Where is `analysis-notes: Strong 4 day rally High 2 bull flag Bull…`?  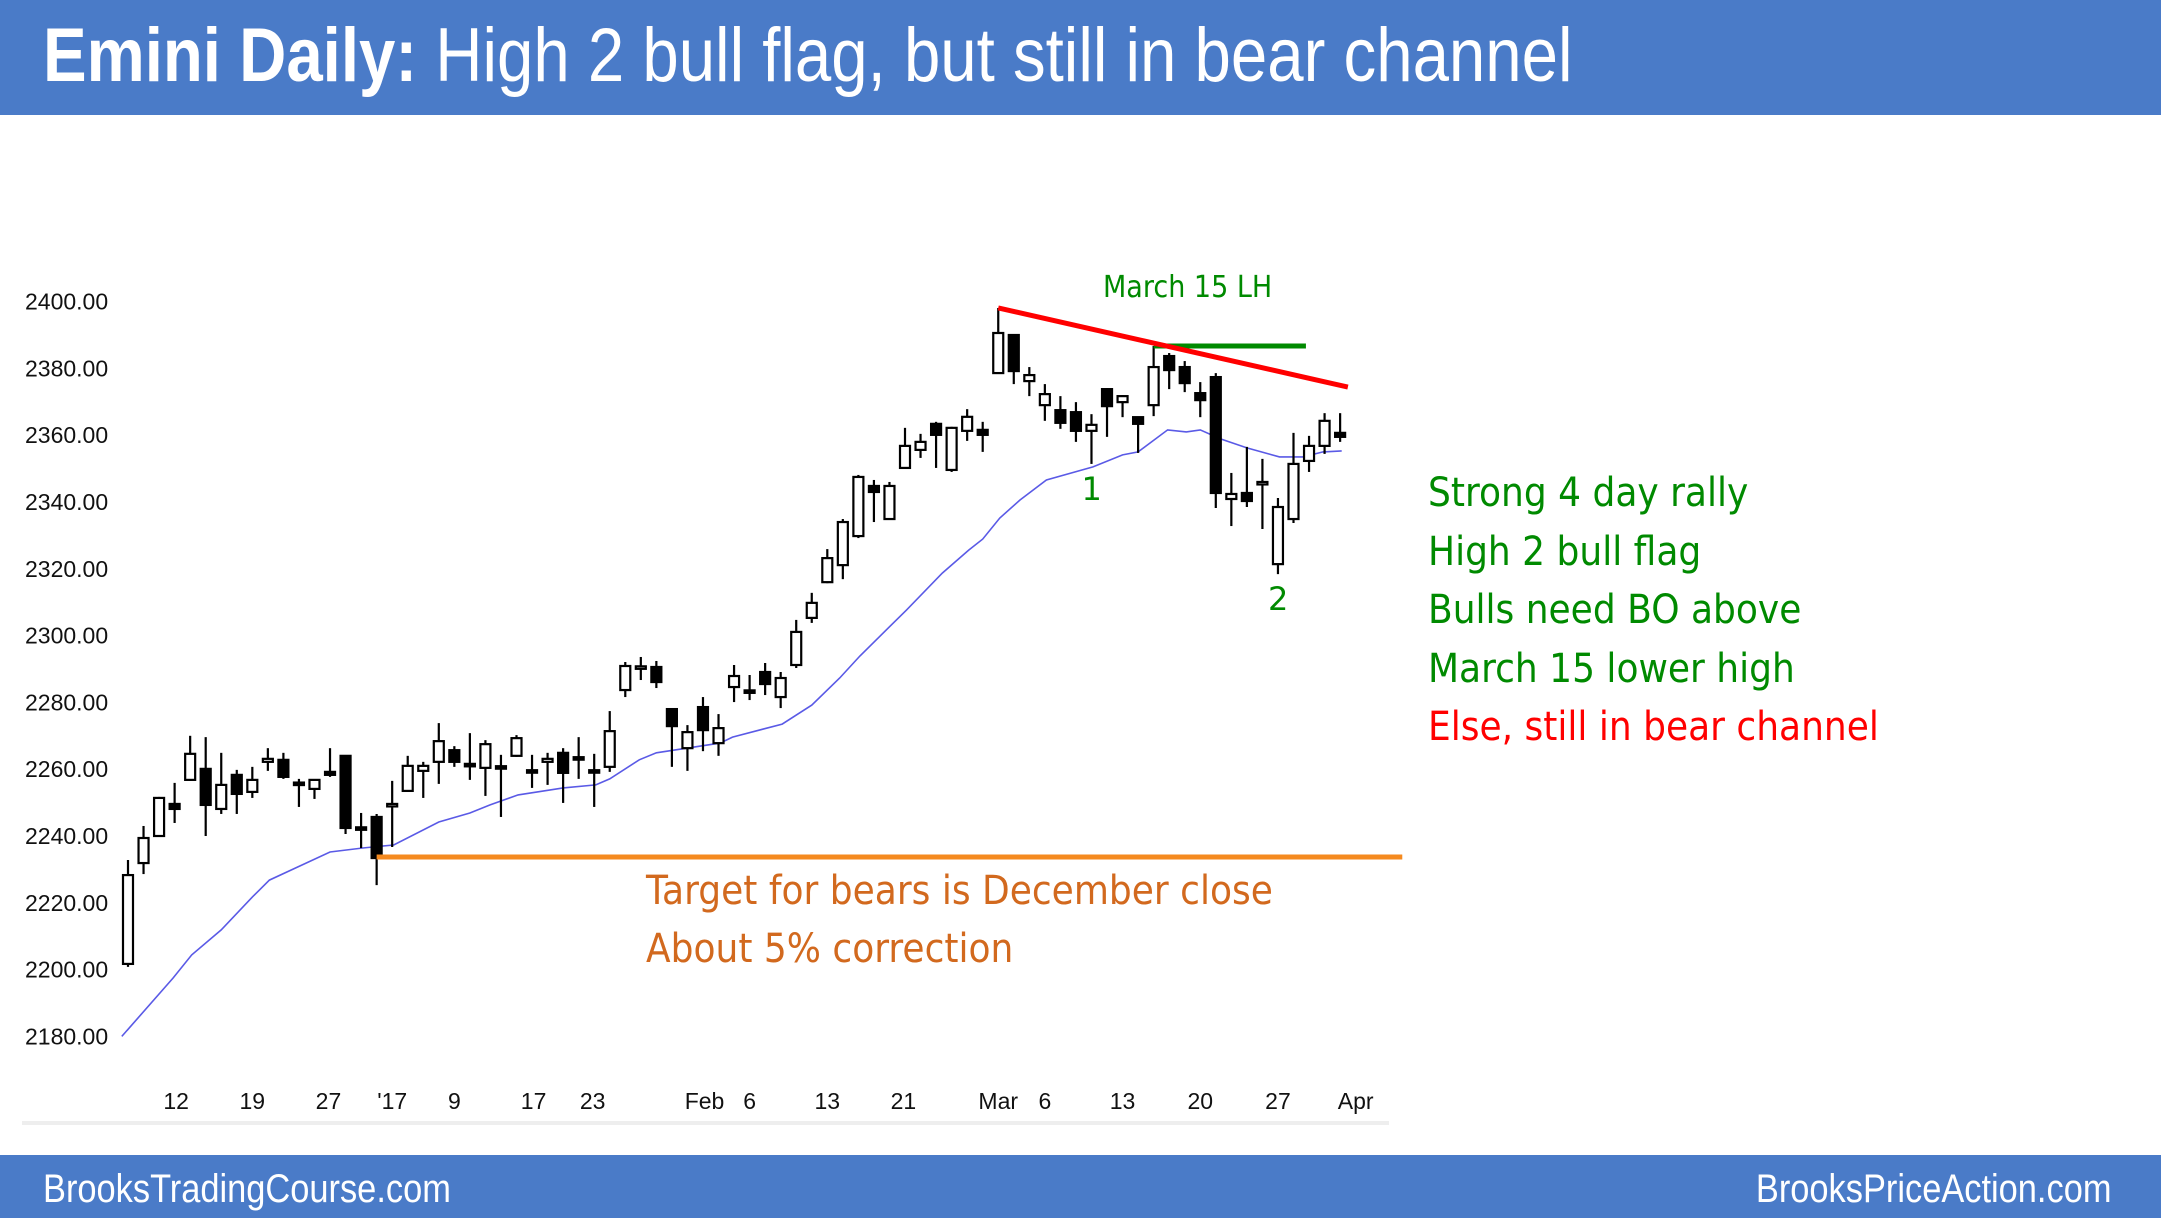
analysis-notes: Strong 4 day rally High 2 bull flag Bull… is located at coordinates (1678, 610).